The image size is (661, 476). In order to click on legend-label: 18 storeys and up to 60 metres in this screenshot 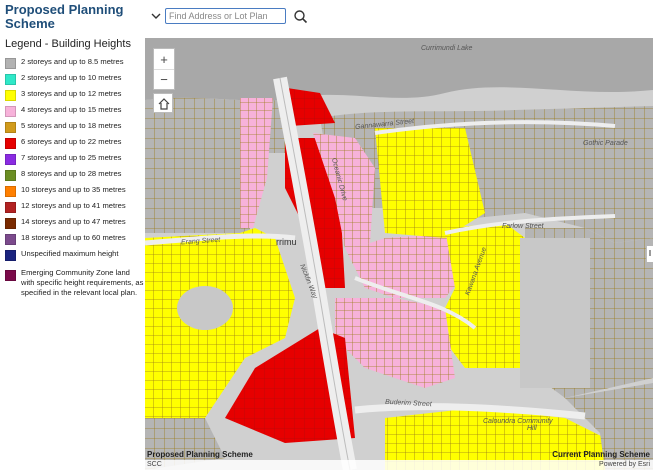, I will do `click(73, 237)`.